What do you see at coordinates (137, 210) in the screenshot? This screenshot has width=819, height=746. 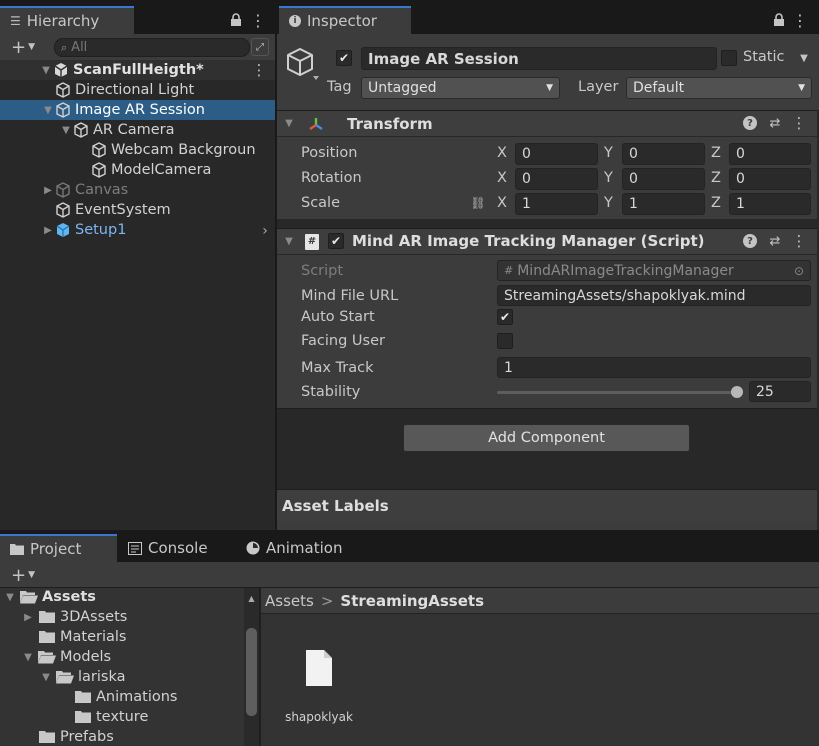 I see `hierarchy-item: EventSystem` at bounding box center [137, 210].